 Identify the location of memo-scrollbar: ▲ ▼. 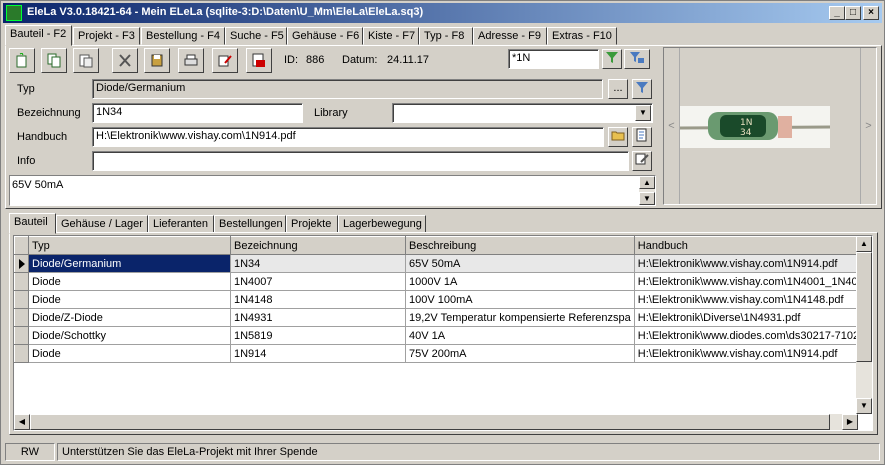
(647, 190).